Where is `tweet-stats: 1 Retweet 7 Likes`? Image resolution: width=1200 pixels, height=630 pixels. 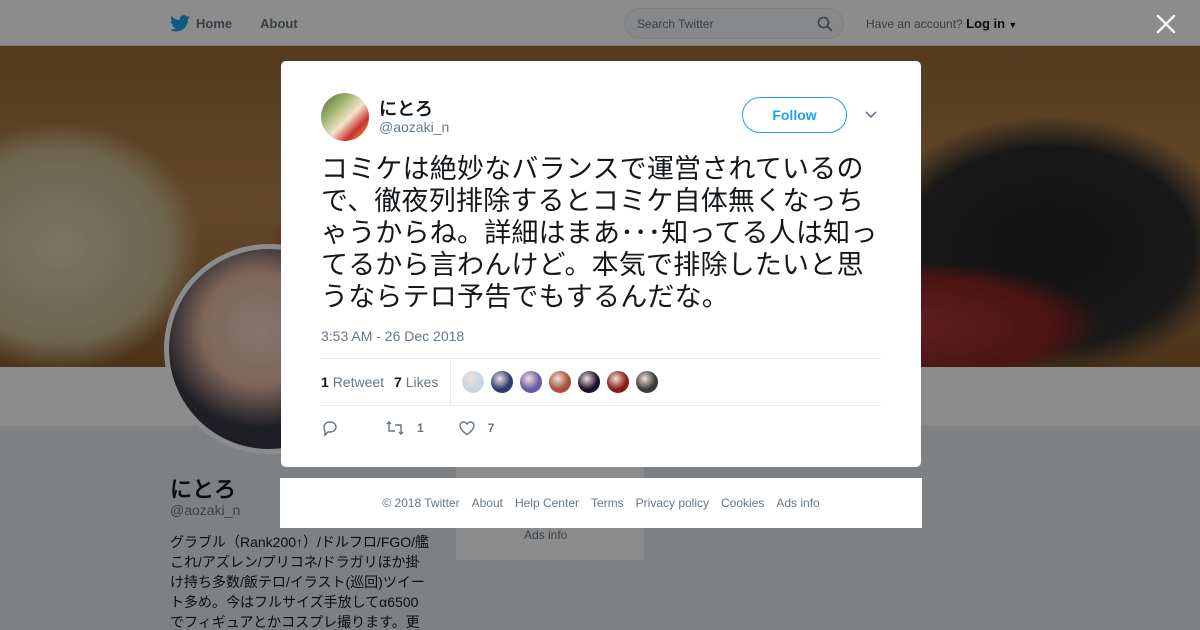
tweet-stats: 1 Retweet 7 Likes is located at coordinates (601, 382).